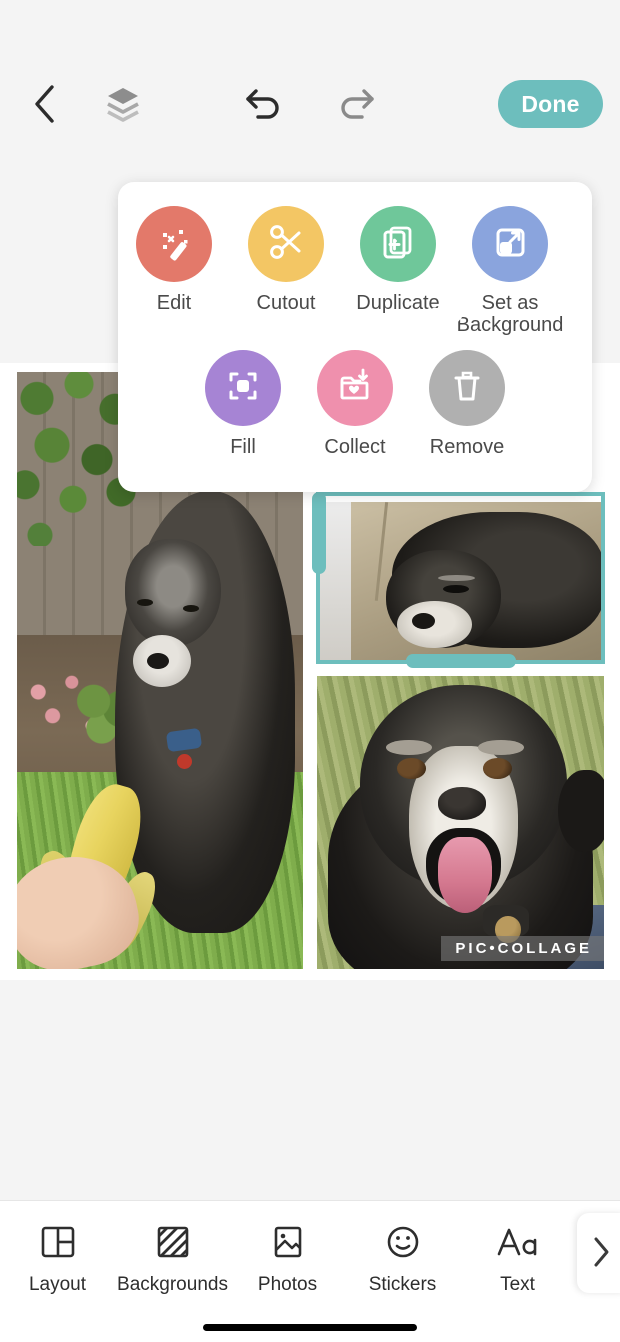 This screenshot has width=620, height=1342. I want to click on action-remove-label: Remove, so click(467, 447).